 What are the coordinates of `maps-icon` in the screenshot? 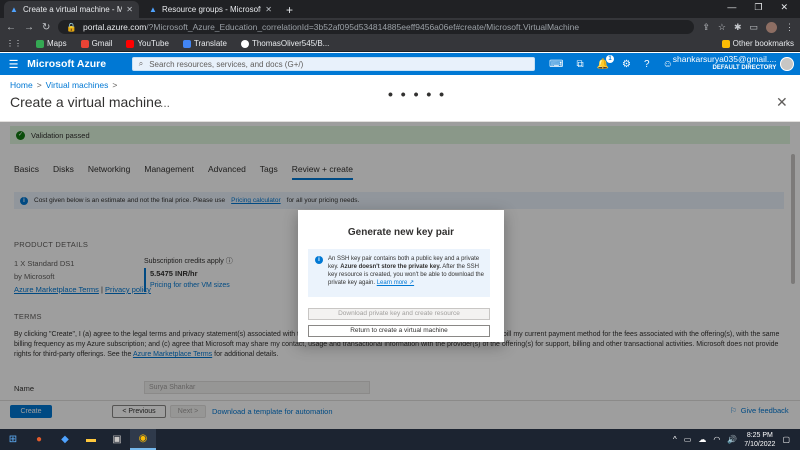 It's located at (40, 43).